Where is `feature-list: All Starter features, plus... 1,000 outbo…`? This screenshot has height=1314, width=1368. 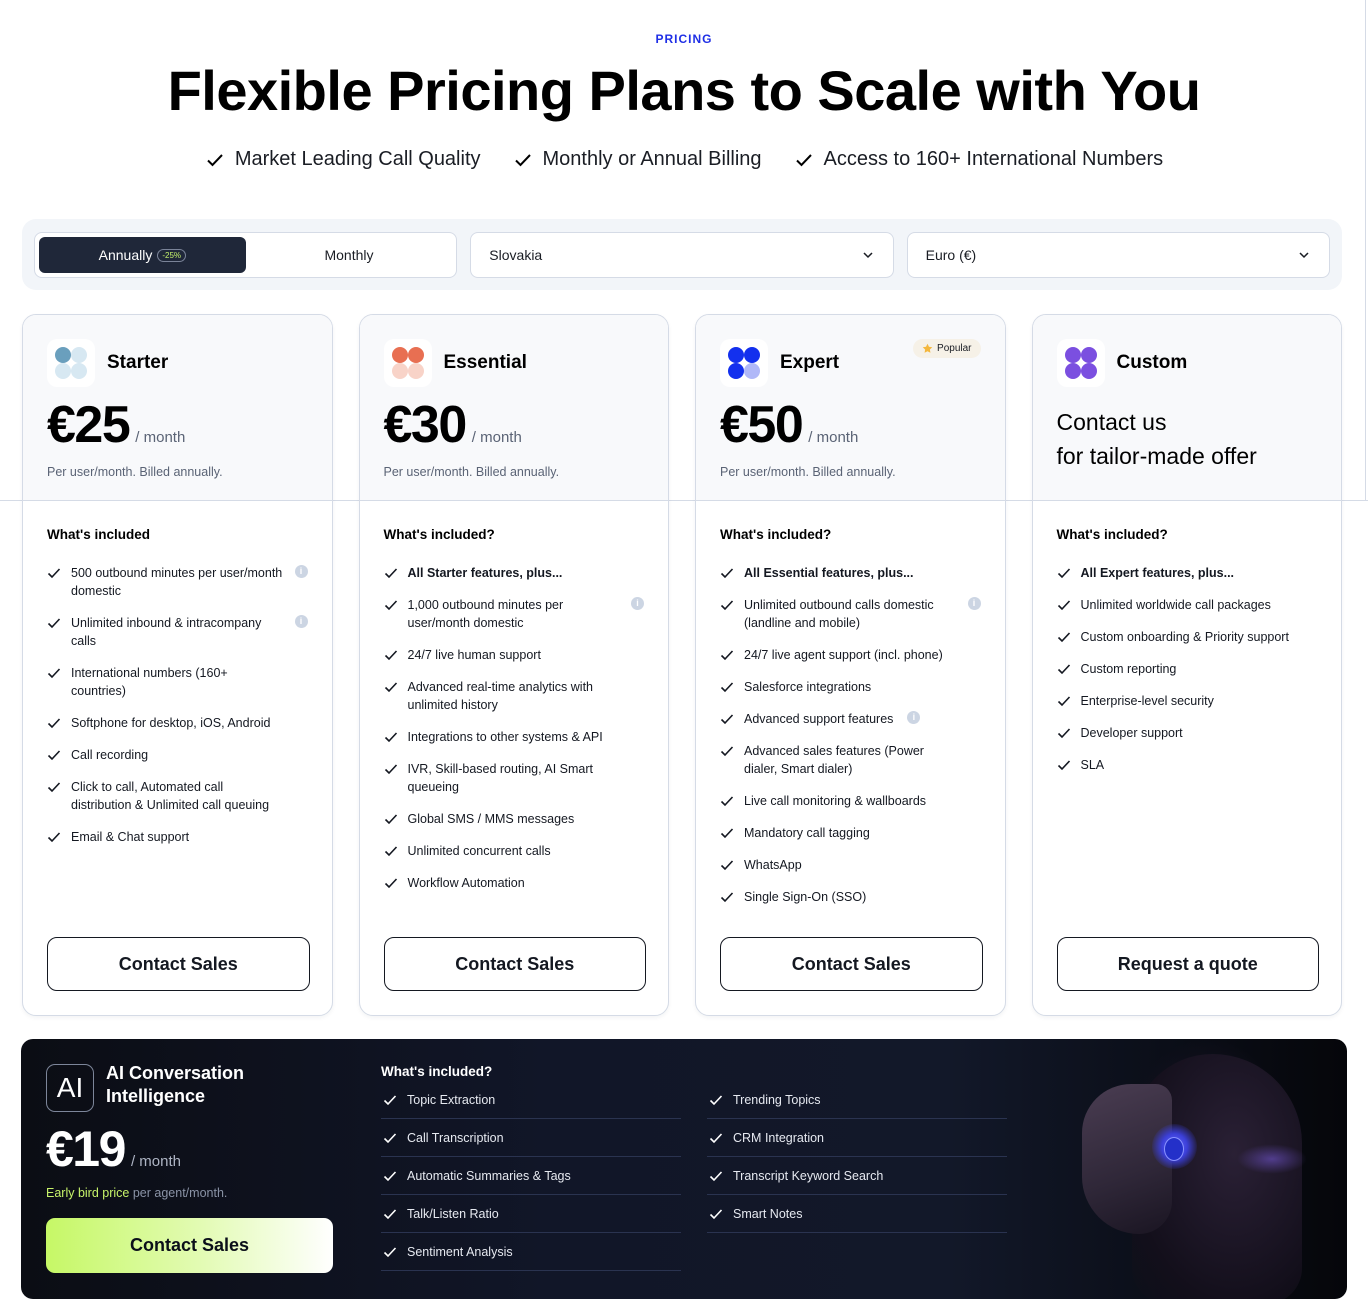
feature-list: All Starter features, plus... 1,000 outbo… is located at coordinates (514, 728).